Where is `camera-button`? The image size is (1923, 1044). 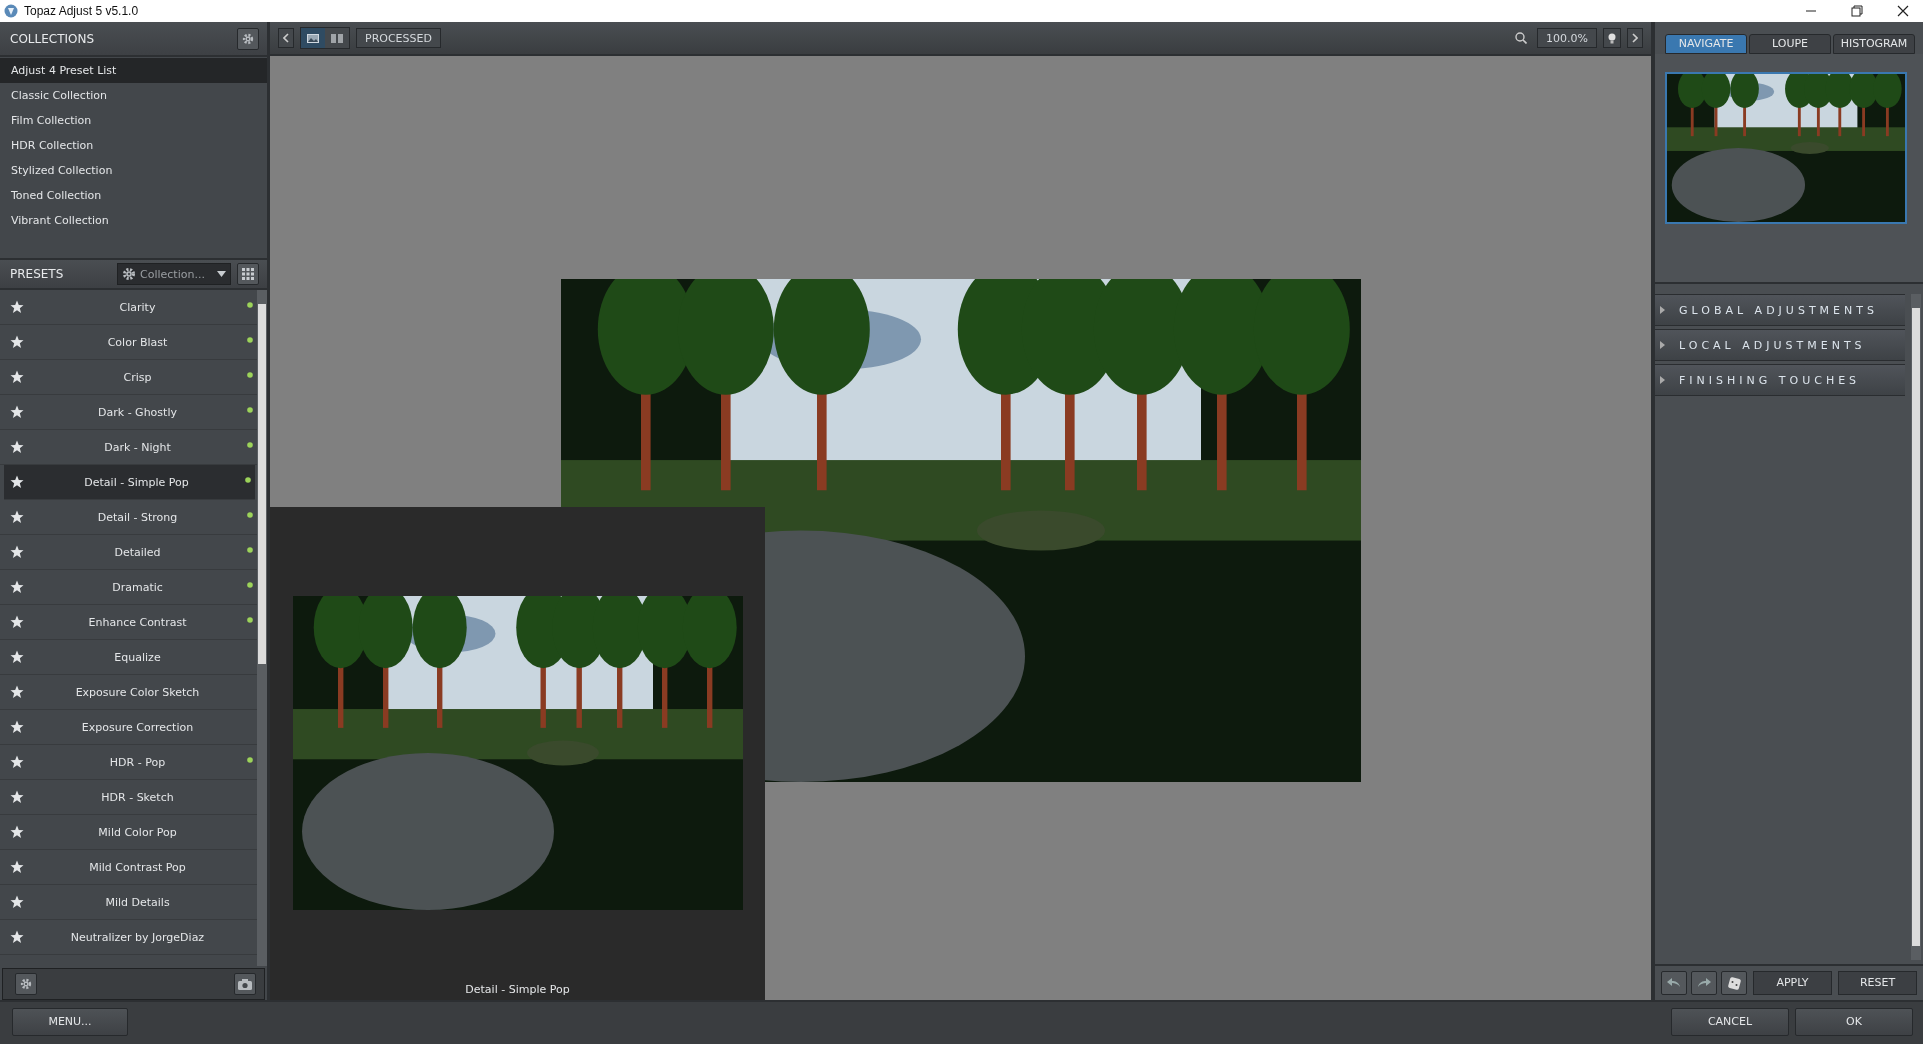
camera-button is located at coordinates (245, 984).